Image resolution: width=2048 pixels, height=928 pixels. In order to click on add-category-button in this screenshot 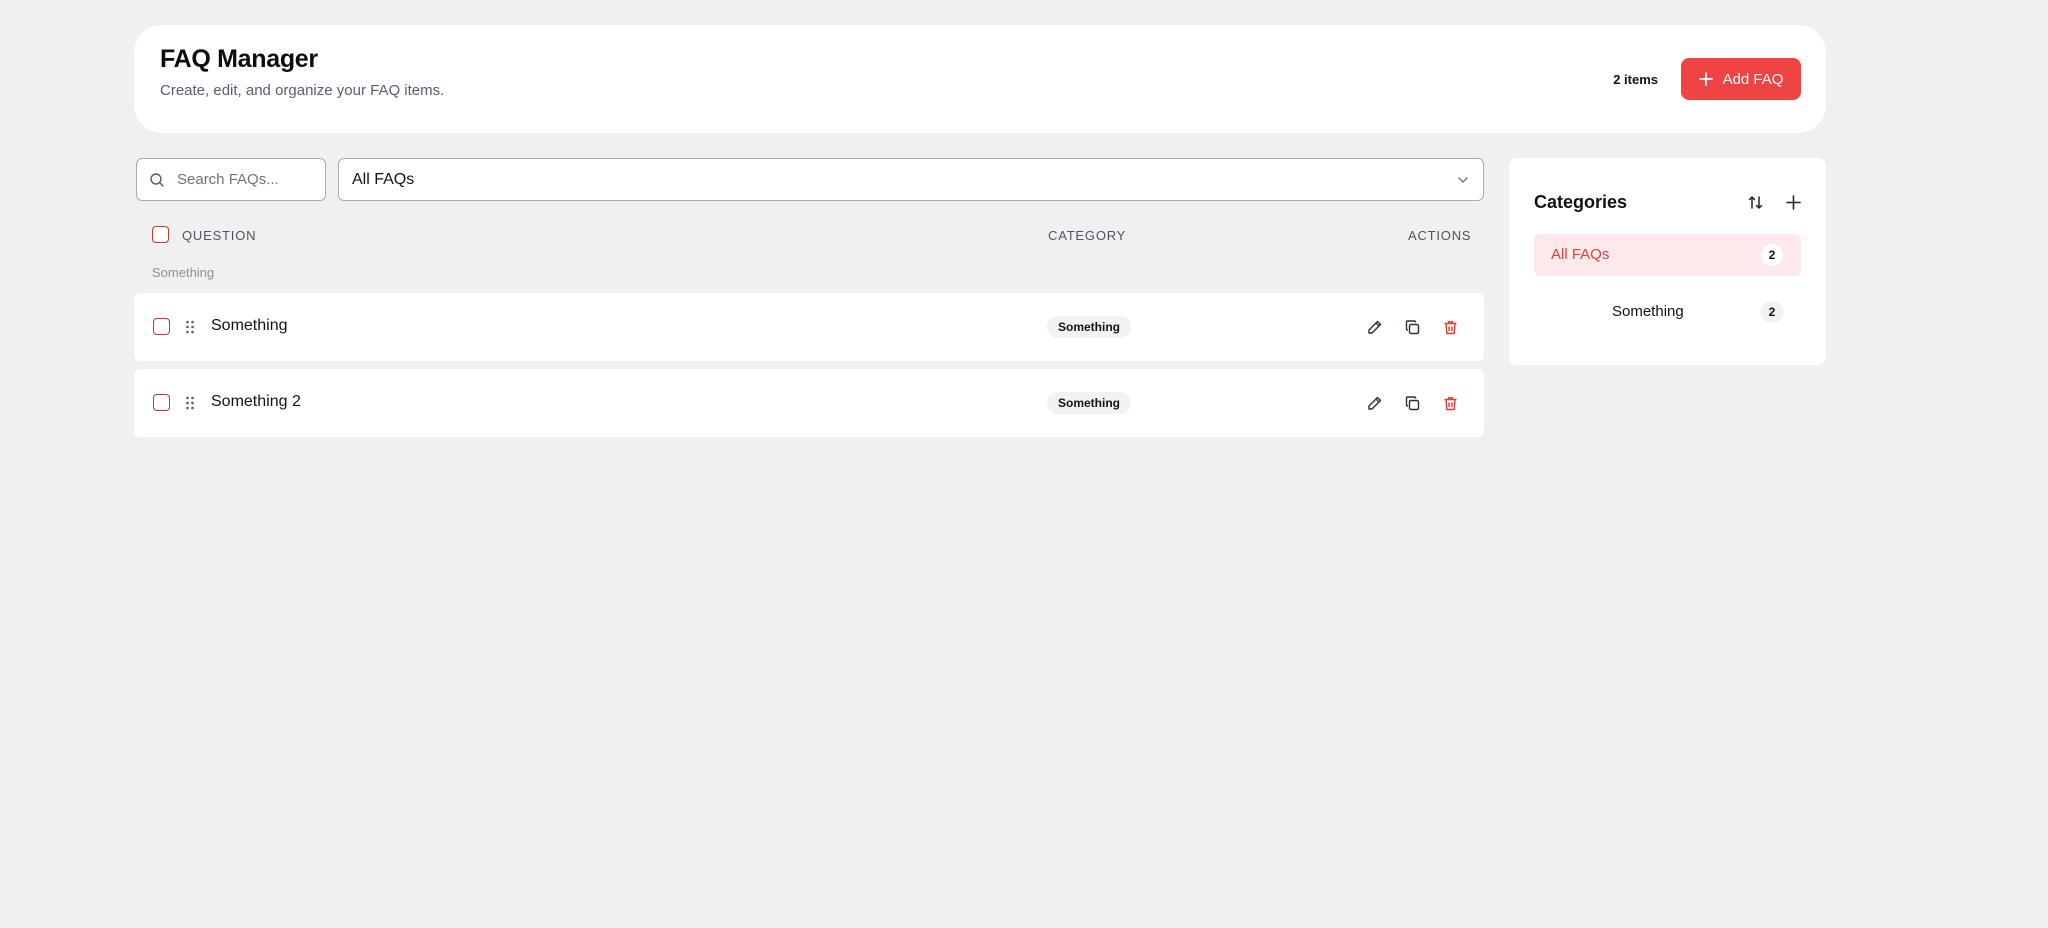, I will do `click(1793, 202)`.